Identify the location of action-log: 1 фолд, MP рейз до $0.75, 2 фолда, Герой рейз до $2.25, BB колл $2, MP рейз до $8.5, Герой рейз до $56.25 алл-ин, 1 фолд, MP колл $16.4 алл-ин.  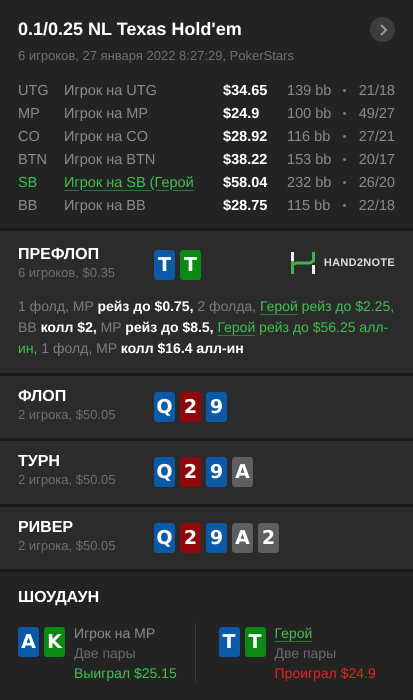
(206, 327).